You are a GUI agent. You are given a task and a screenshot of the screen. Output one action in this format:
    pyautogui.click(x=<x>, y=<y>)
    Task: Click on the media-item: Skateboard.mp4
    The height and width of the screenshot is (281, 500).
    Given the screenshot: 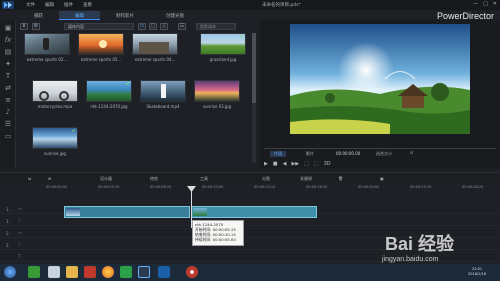 What is the action you would take?
    pyautogui.click(x=163, y=94)
    